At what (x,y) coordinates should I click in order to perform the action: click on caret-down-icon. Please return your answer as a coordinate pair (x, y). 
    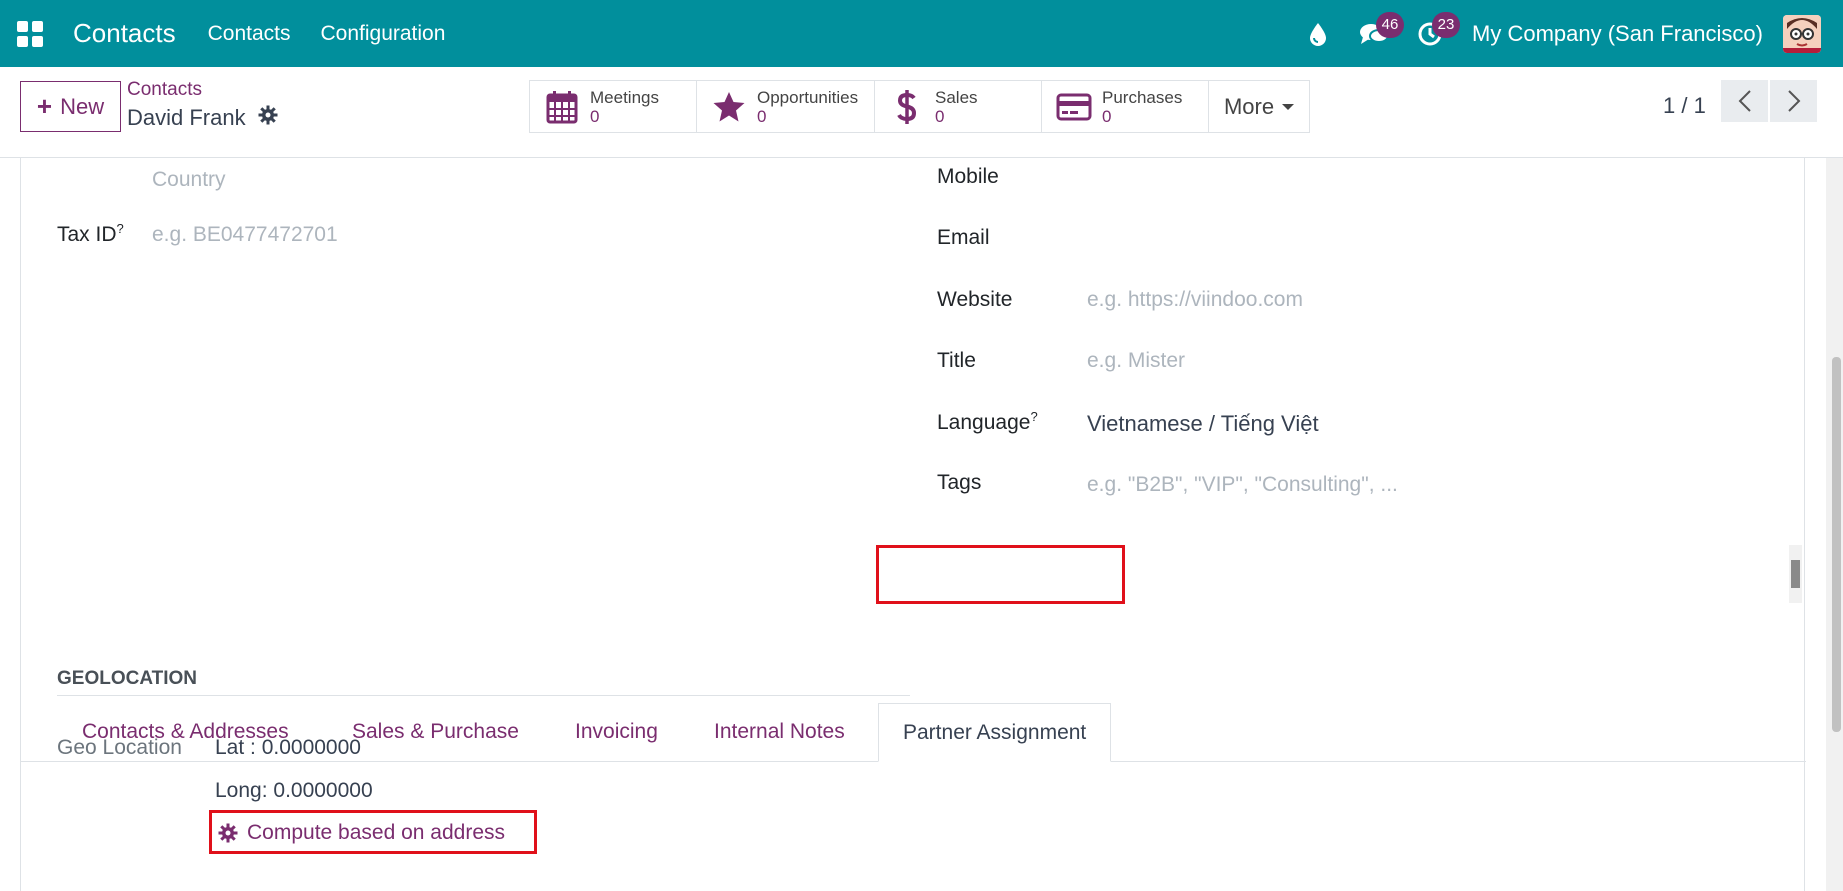
    Looking at the image, I should click on (1288, 106).